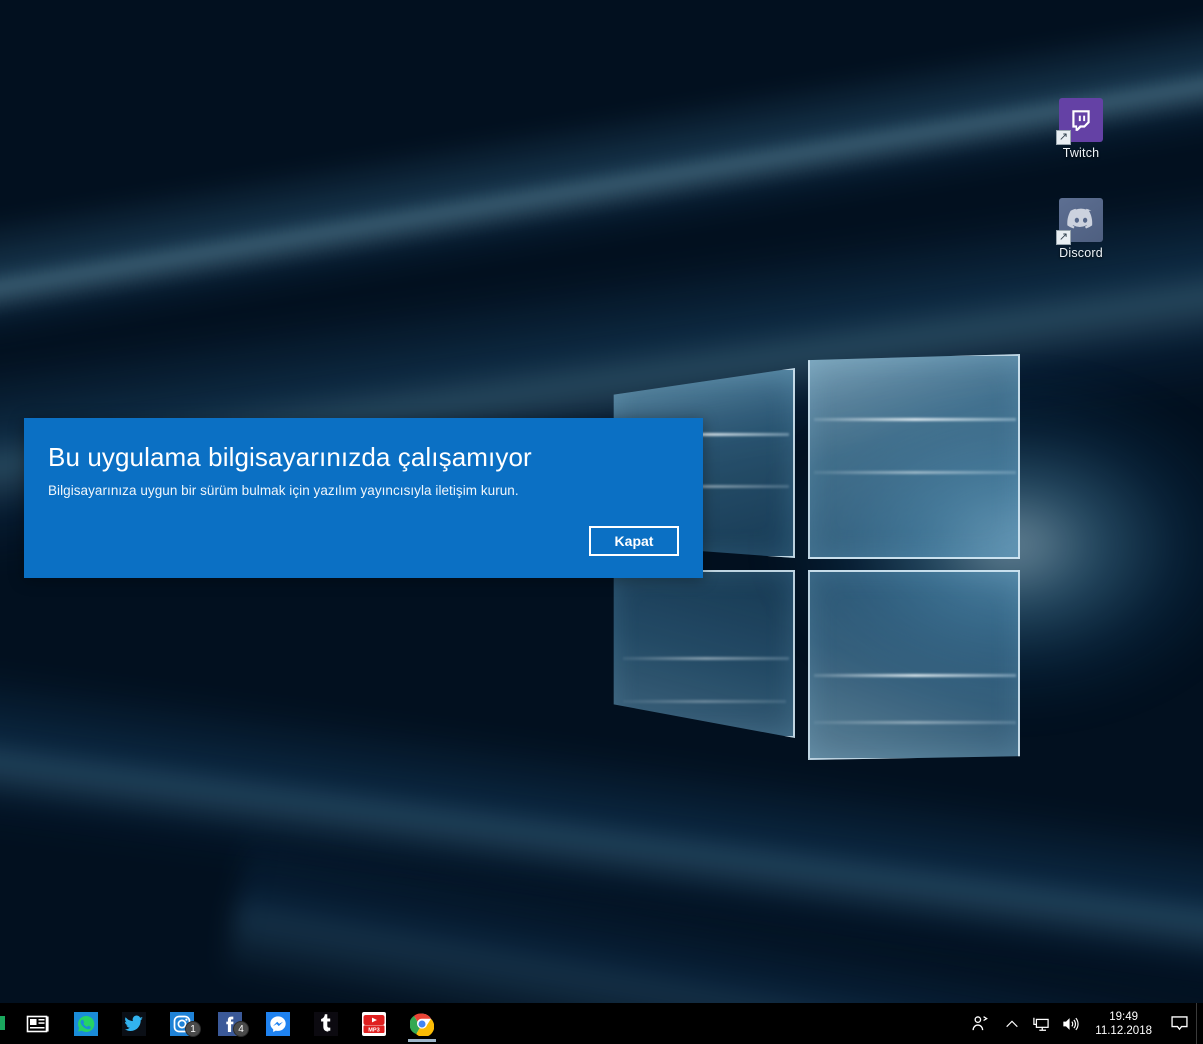 The width and height of the screenshot is (1203, 1044). I want to click on taskbar-item-facebook: 4, so click(230, 1023).